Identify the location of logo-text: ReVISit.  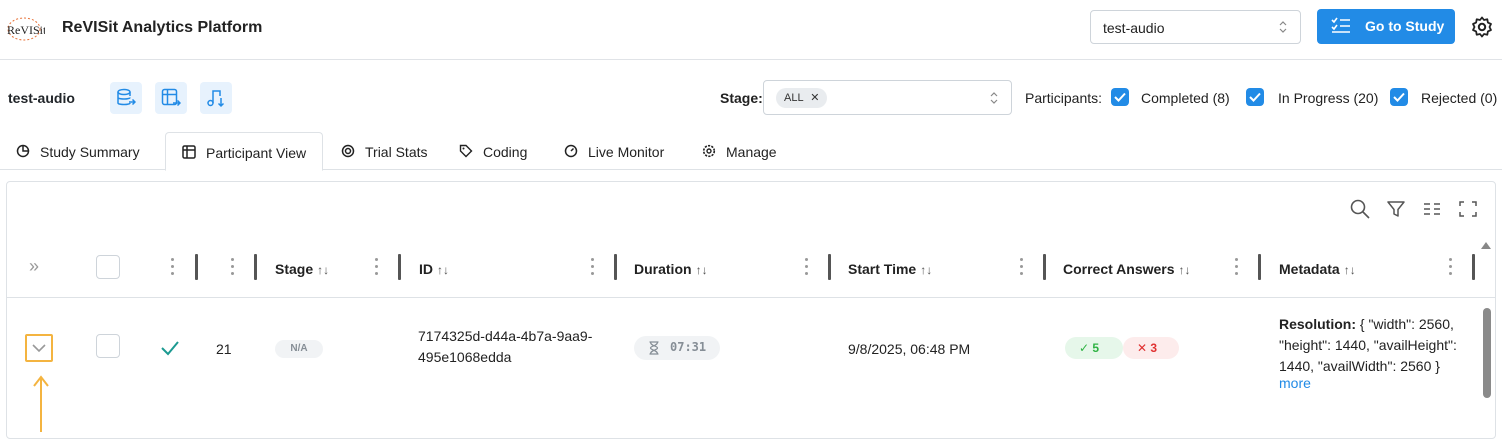
(26, 30).